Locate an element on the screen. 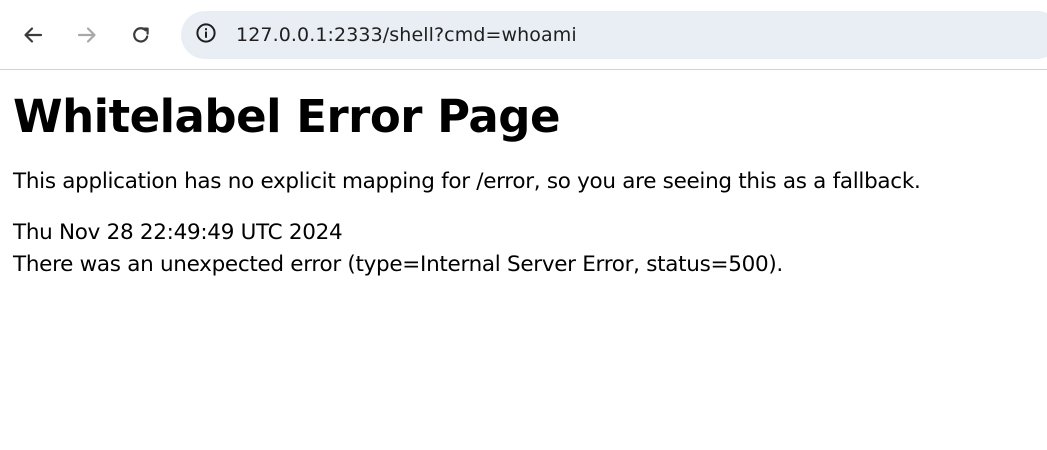  error-timestamp: Thu Nov 28 22:49:49 UTC 2024 is located at coordinates (178, 232).